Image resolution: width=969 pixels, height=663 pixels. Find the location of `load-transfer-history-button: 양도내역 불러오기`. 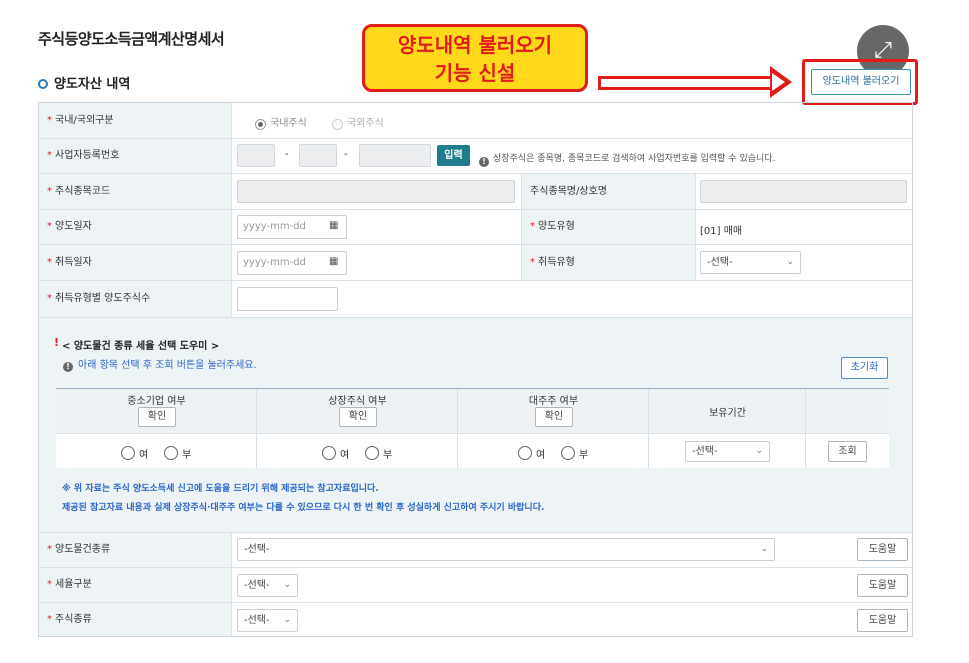

load-transfer-history-button: 양도내역 불러오기 is located at coordinates (861, 82).